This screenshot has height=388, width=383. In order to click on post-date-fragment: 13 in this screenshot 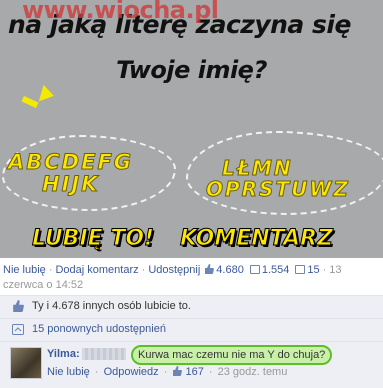, I will do `click(335, 270)`.